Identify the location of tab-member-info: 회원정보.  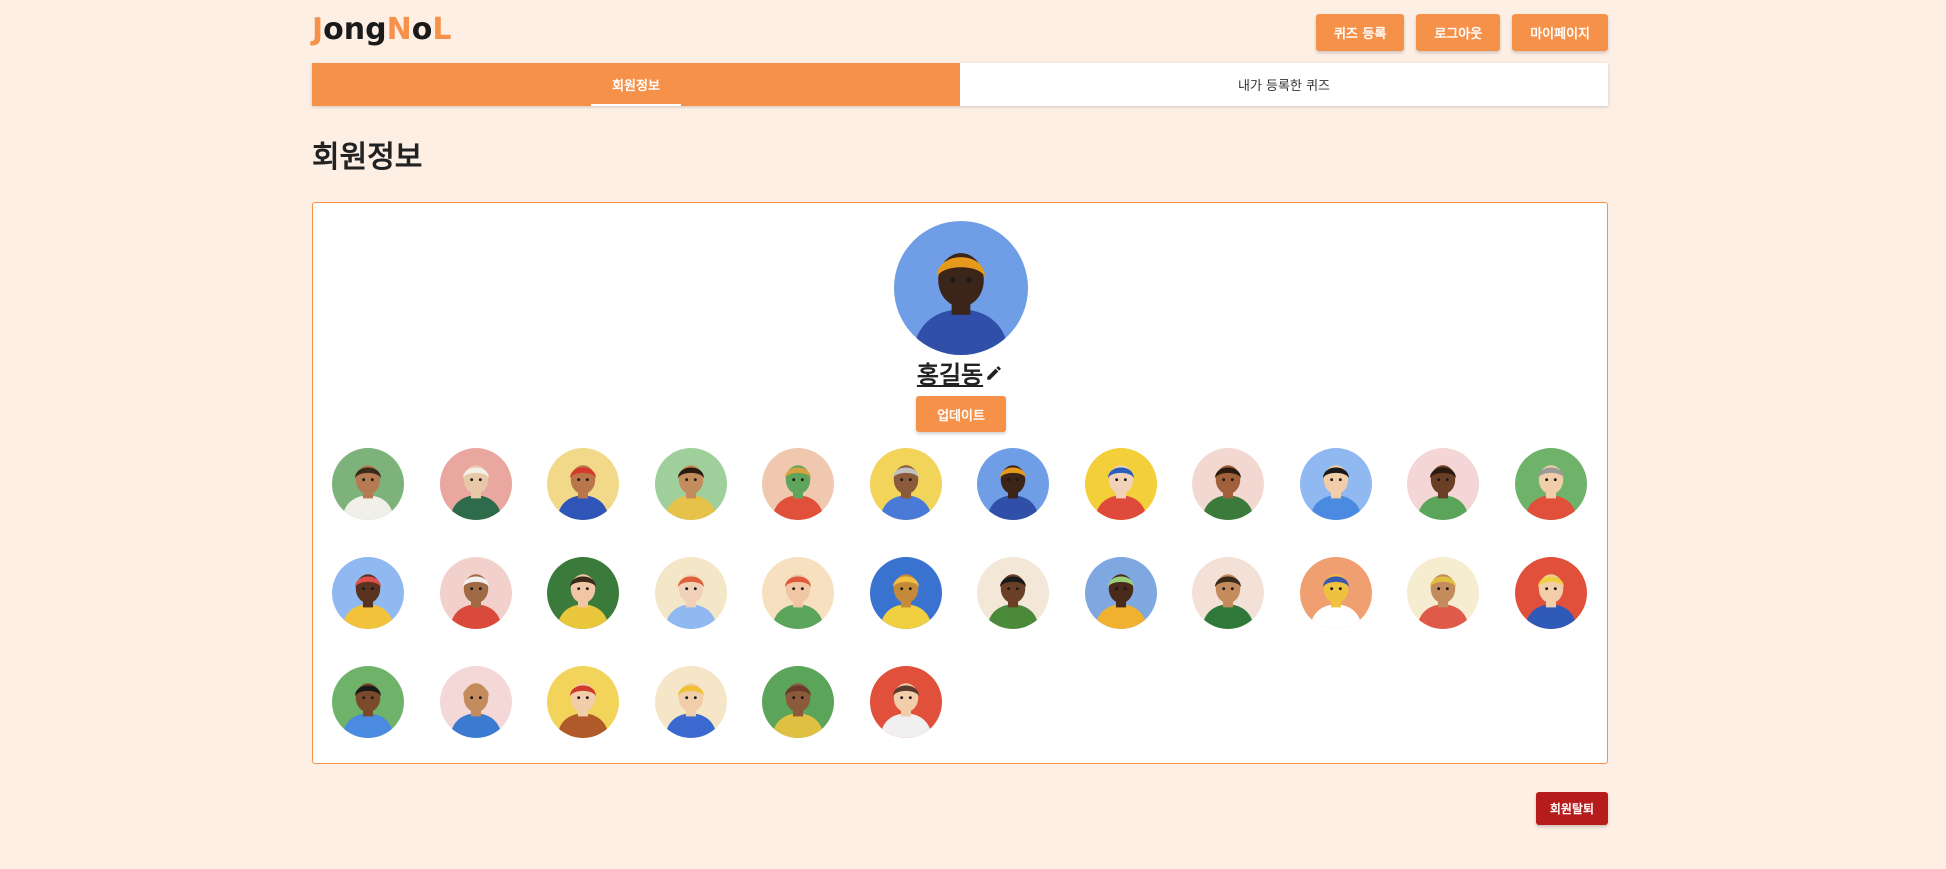
(636, 84).